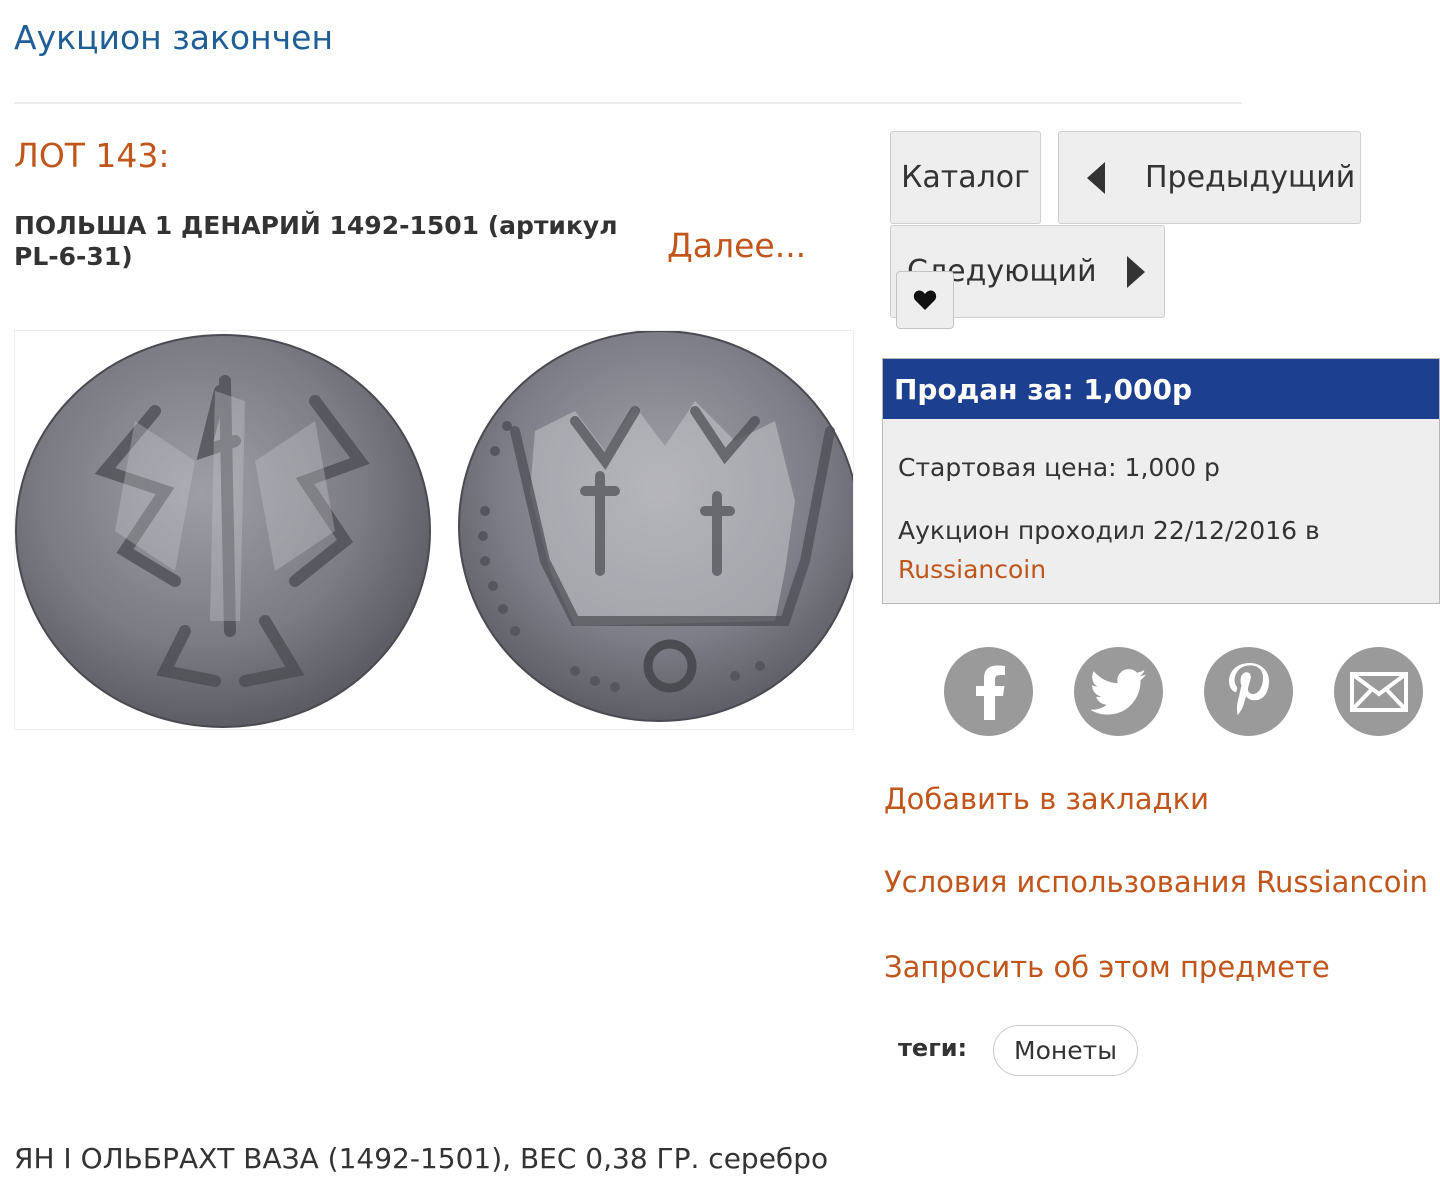 This screenshot has height=1196, width=1440. I want to click on lot-number: ЛОТ 143:, so click(92, 155).